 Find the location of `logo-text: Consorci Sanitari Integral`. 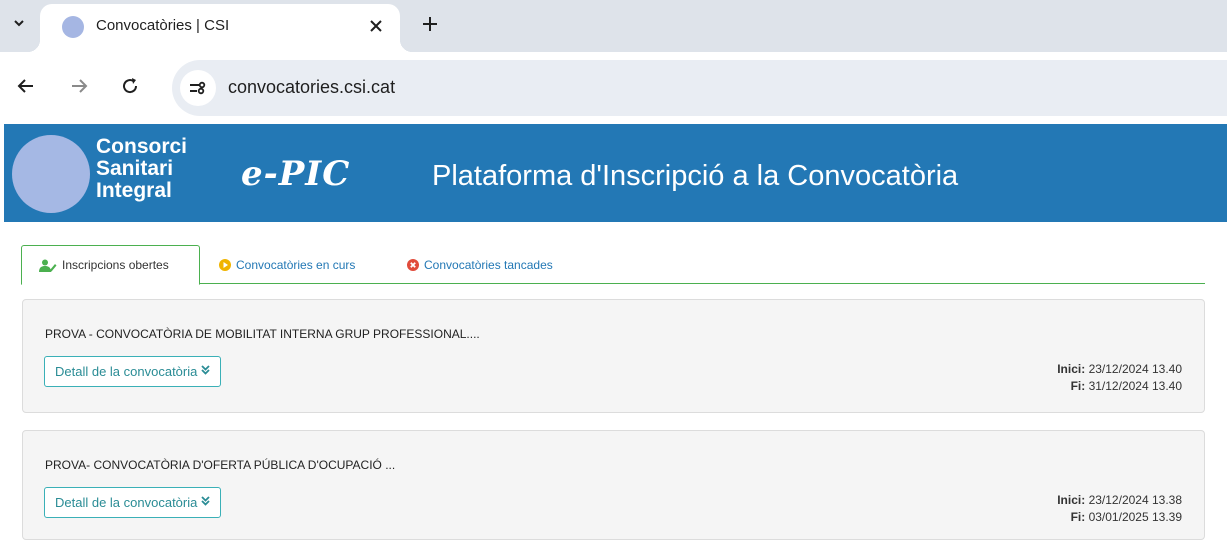

logo-text: Consorci Sanitari Integral is located at coordinates (141, 169).